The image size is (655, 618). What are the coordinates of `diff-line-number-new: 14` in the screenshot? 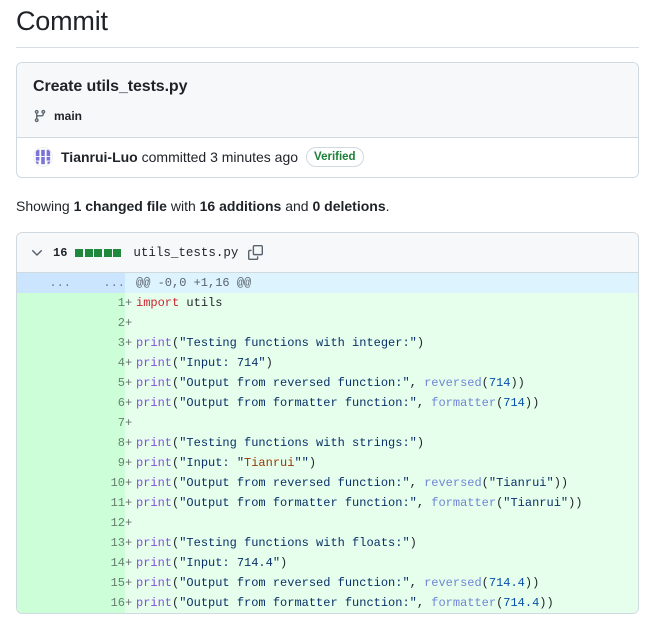 It's located at (98, 563).